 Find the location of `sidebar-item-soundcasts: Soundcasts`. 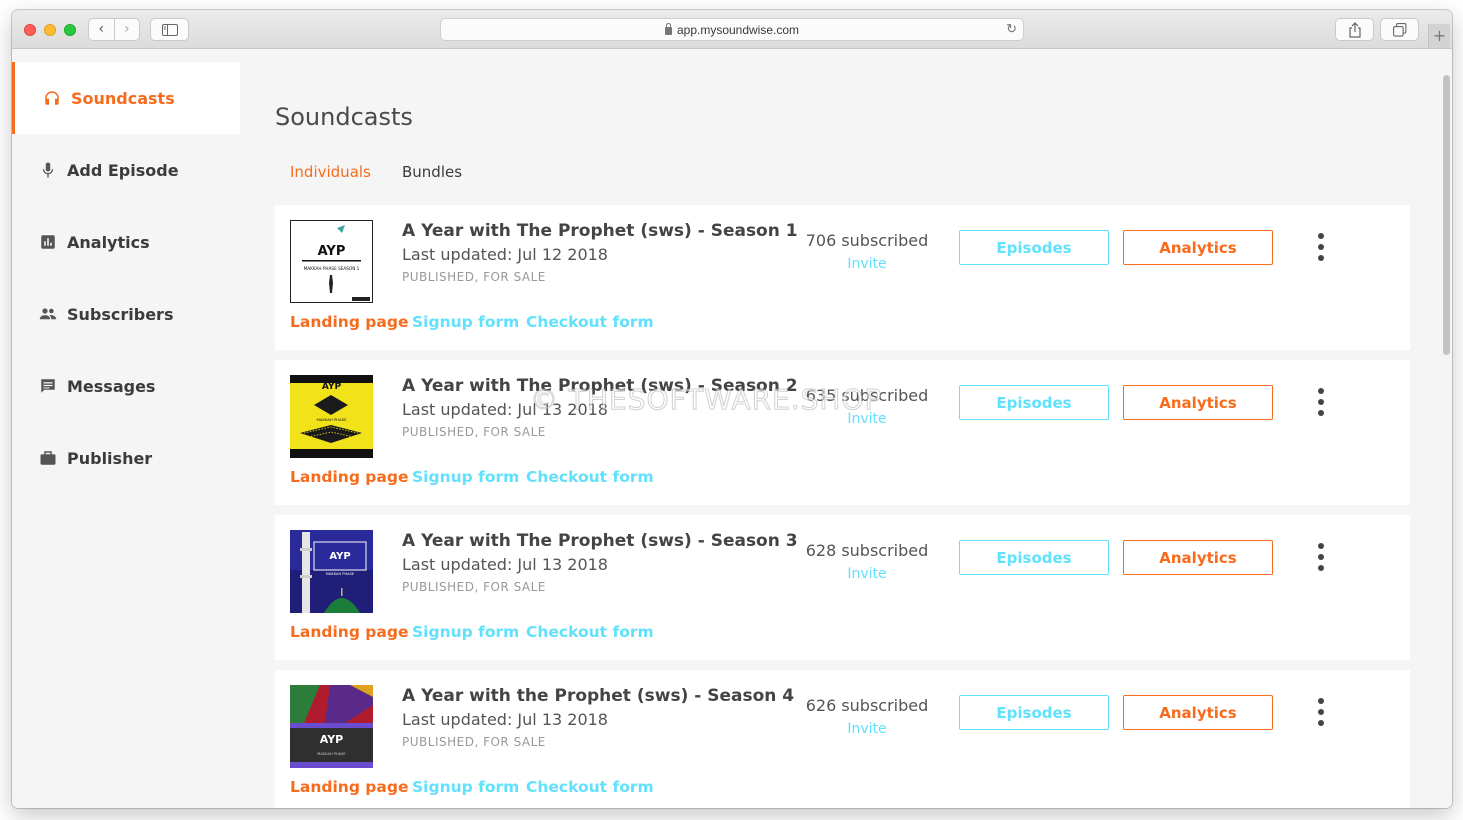

sidebar-item-soundcasts: Soundcasts is located at coordinates (126, 98).